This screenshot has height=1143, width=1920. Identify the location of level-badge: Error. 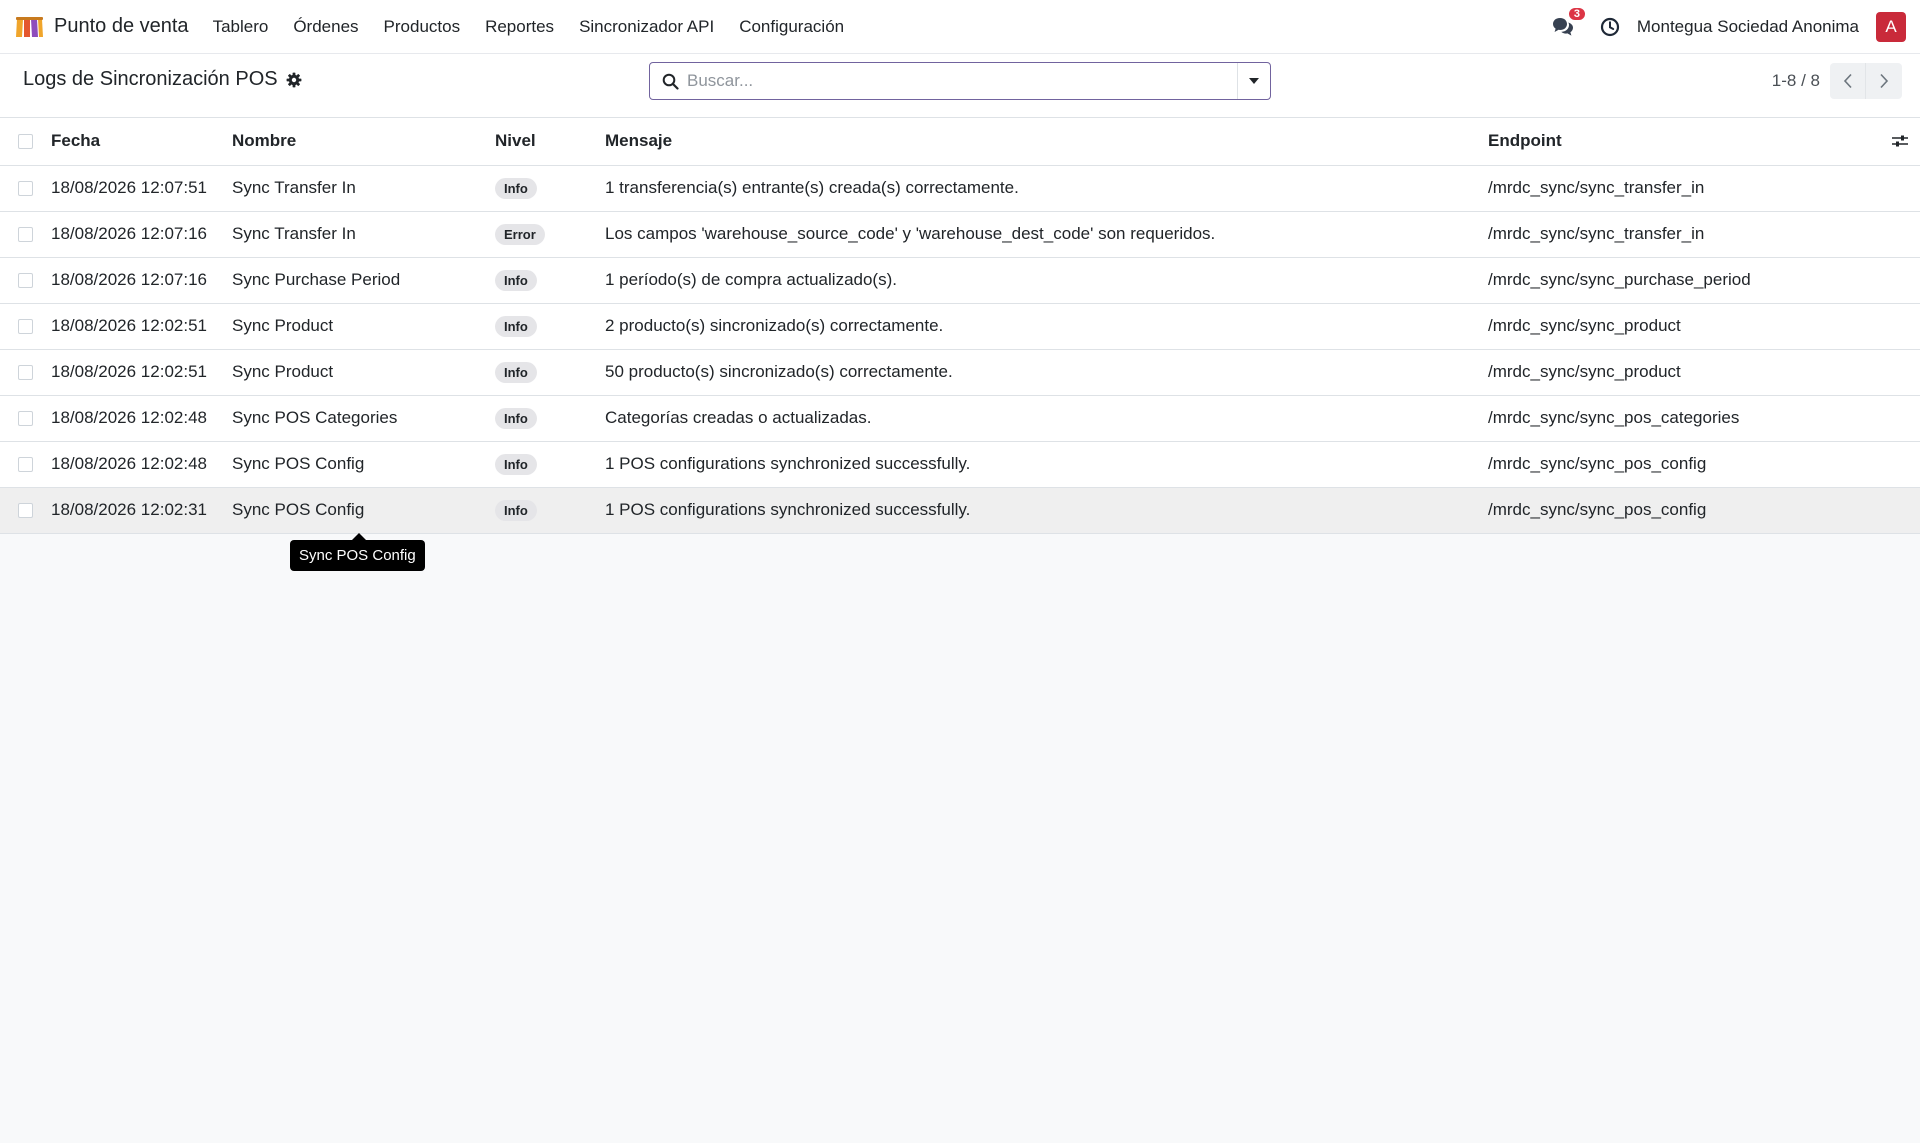
(520, 234).